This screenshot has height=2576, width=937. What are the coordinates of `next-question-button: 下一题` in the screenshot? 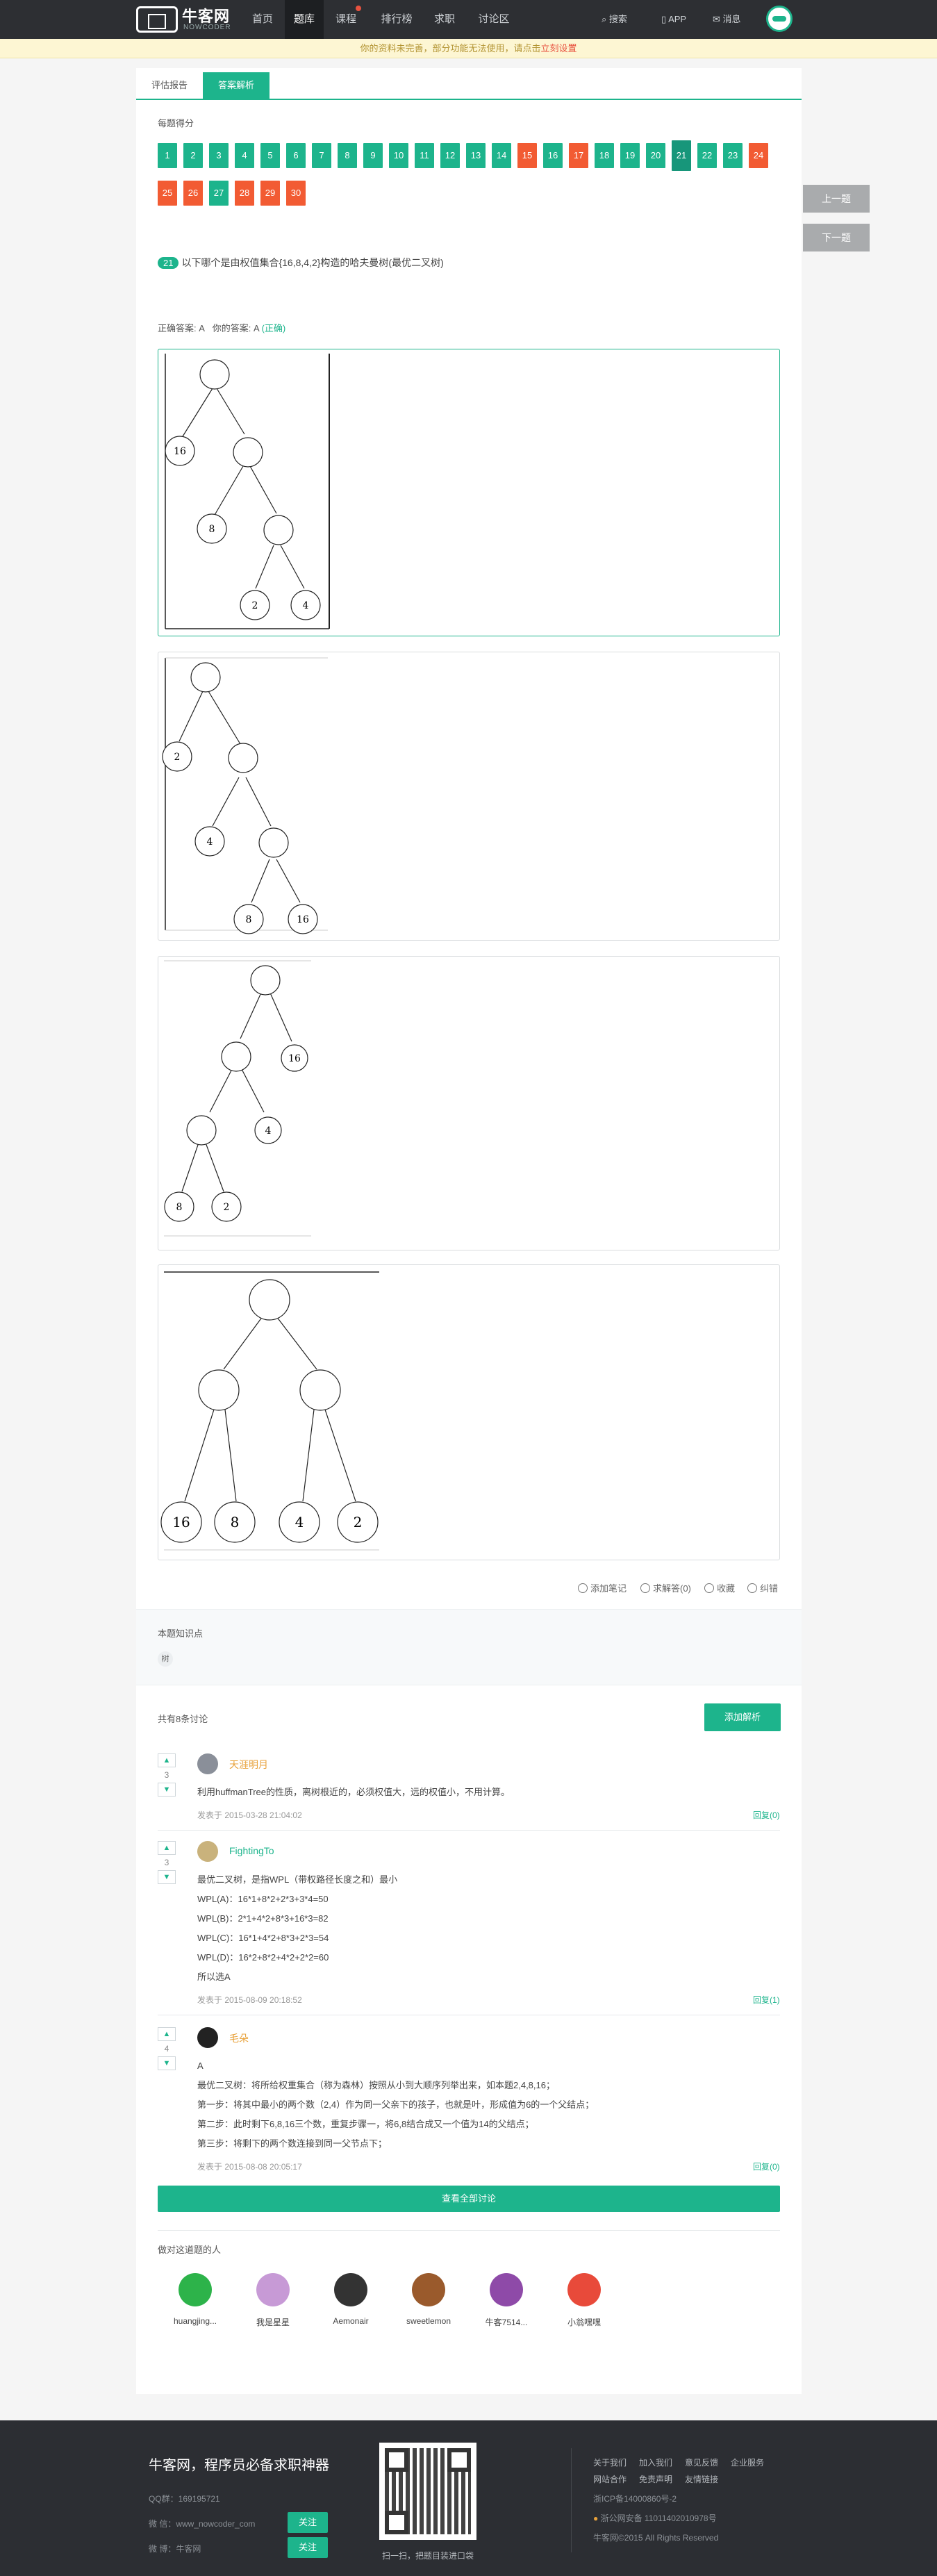 It's located at (836, 237).